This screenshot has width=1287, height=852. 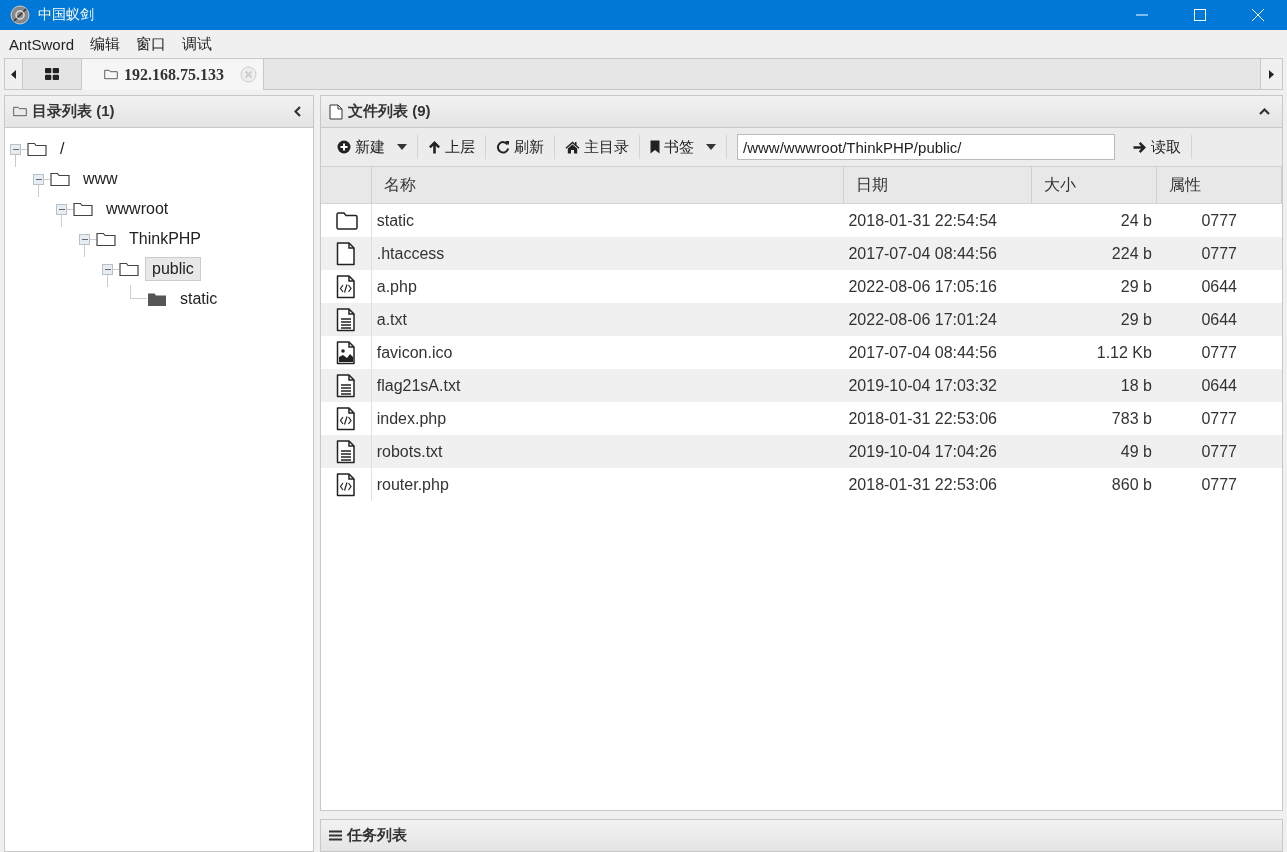 I want to click on arrow-right-icon, so click(x=1140, y=147).